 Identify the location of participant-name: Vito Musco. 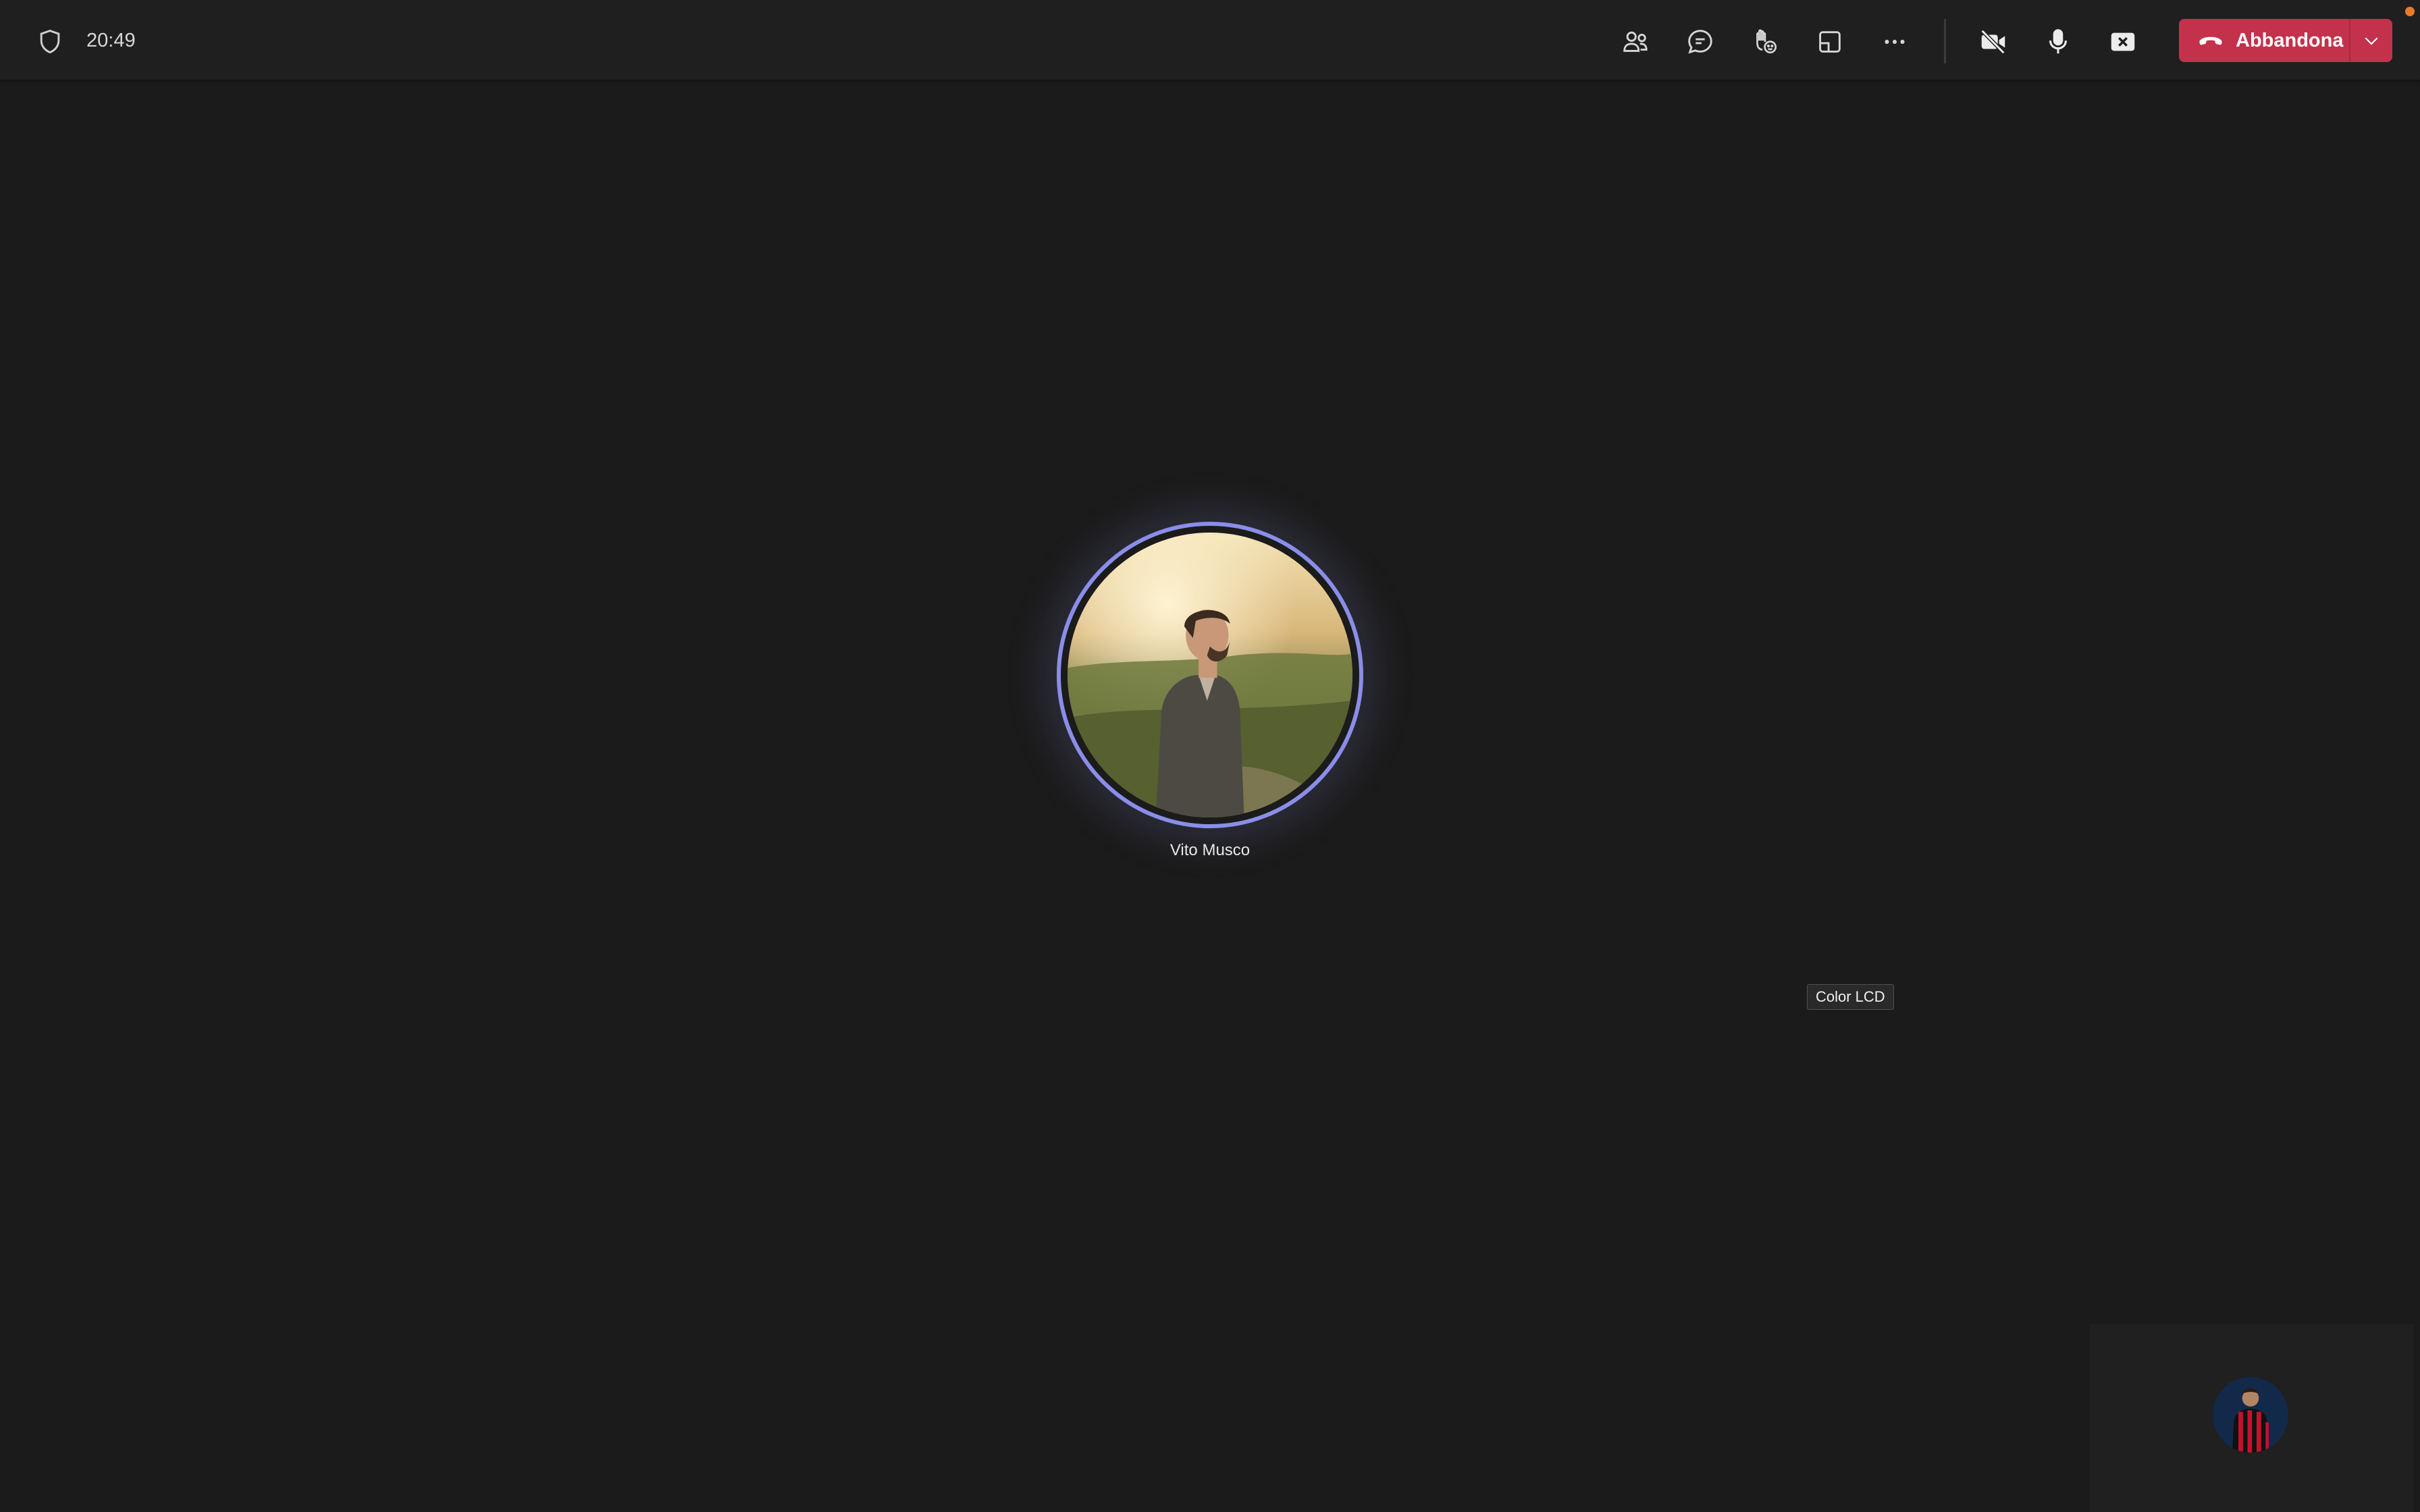
(1210, 850).